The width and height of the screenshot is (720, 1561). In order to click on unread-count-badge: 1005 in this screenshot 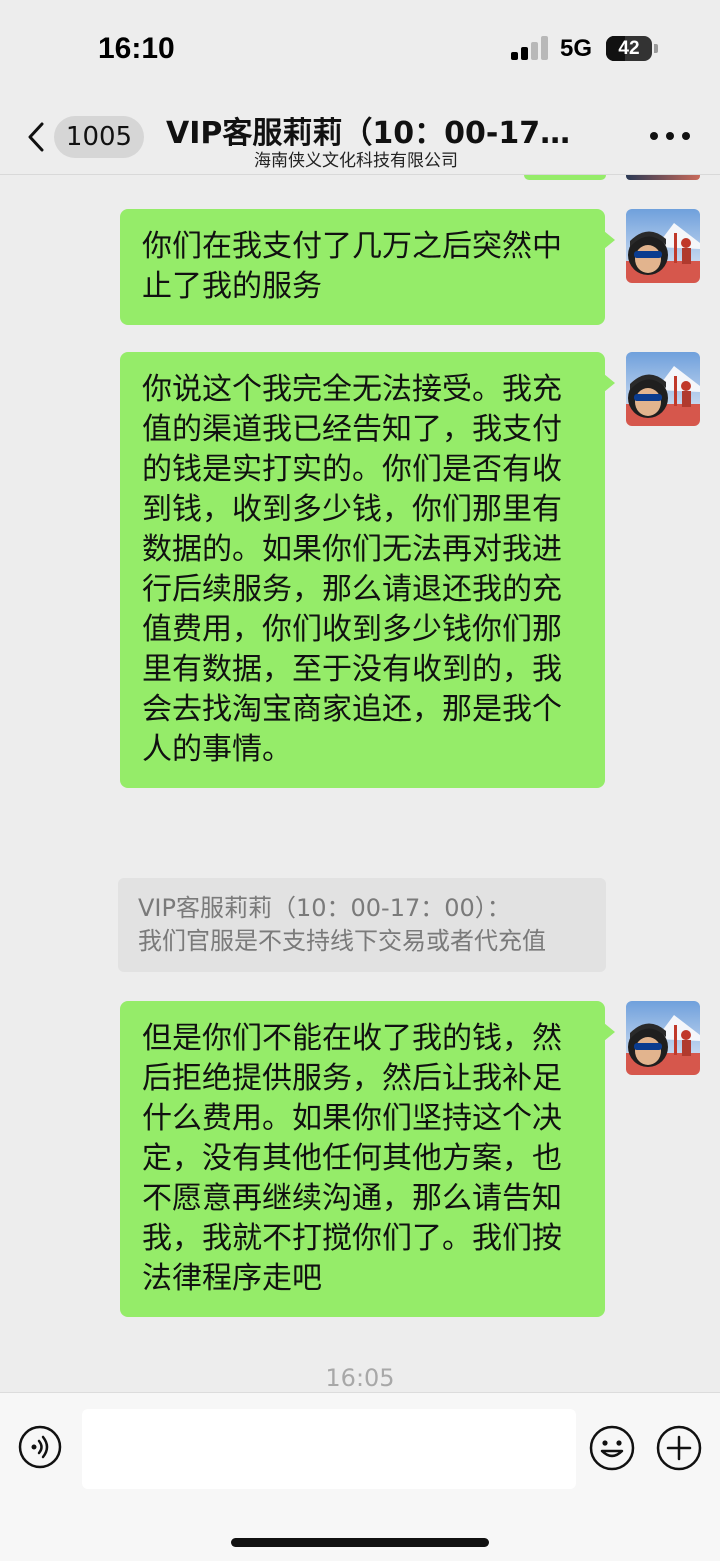, I will do `click(99, 137)`.